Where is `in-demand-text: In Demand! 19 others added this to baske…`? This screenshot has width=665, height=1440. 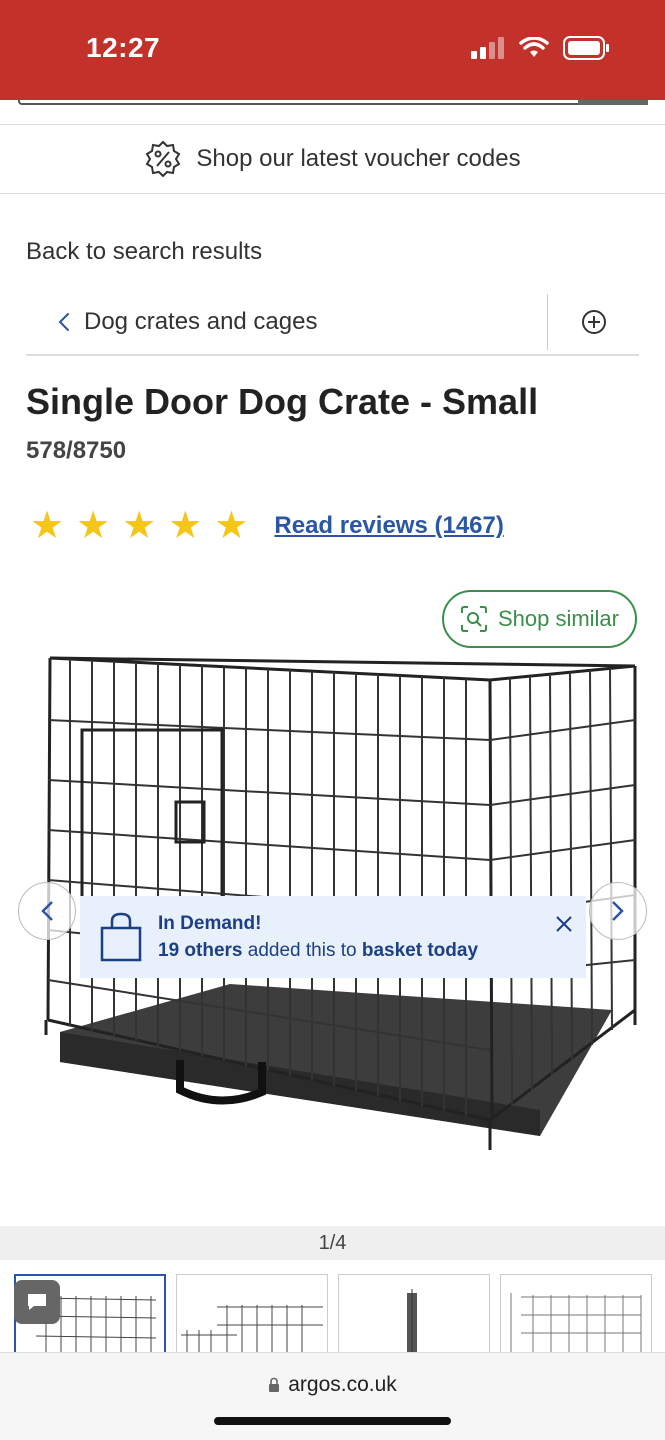 in-demand-text: In Demand! 19 others added this to baske… is located at coordinates (318, 937).